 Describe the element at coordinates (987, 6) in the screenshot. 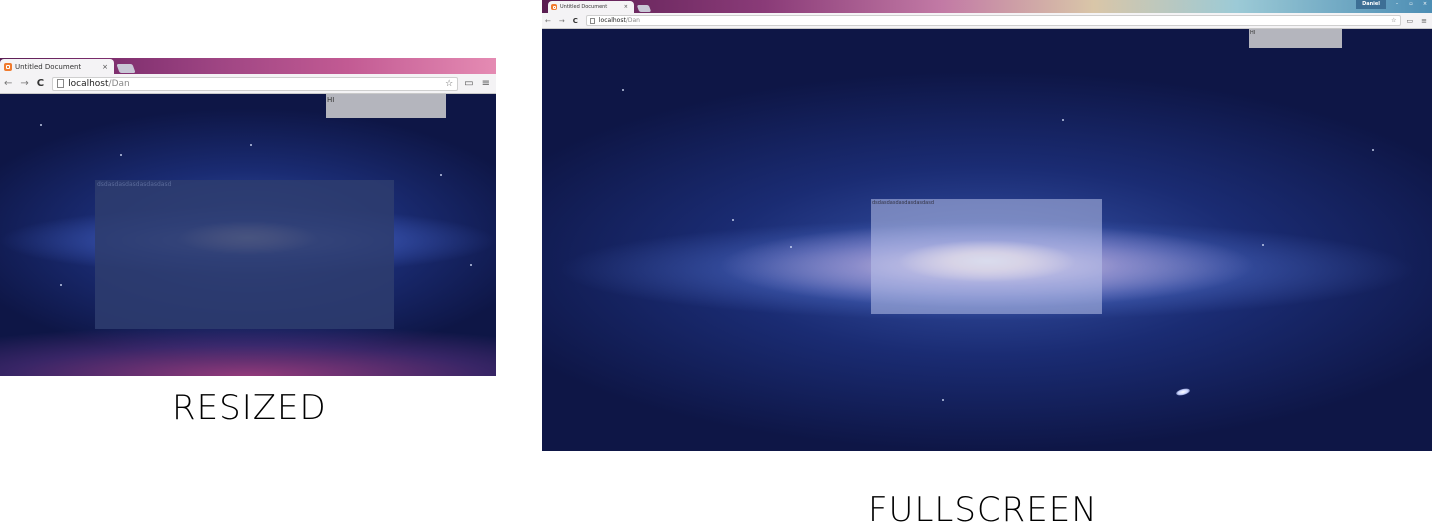

I see `tab-strip: Untitled Document × Daniel – ▫ ×` at that location.